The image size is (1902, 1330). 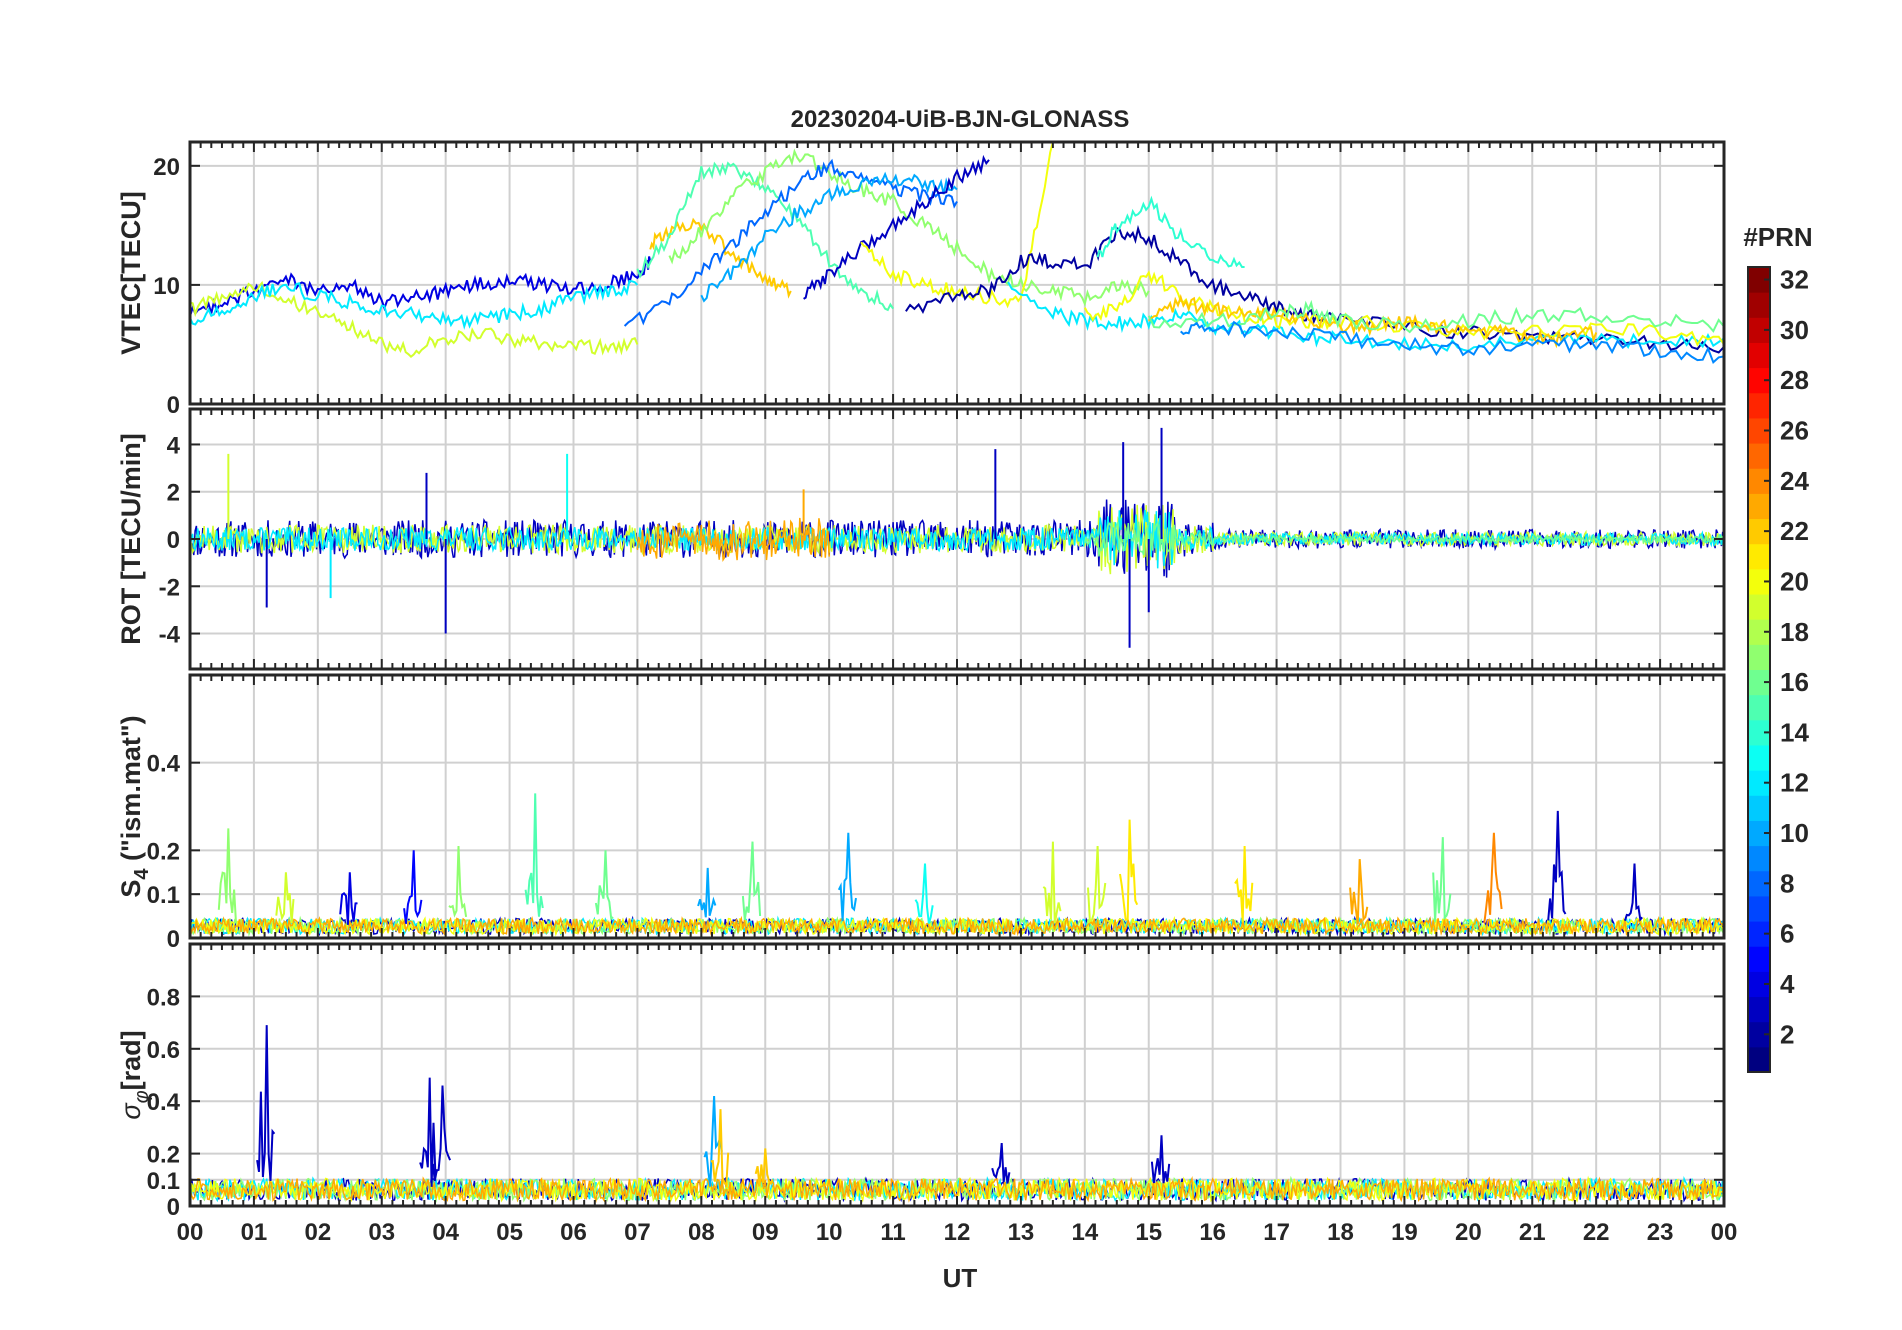 I want to click on y-axis-label: S4 ("ism.mat"), so click(x=134, y=806).